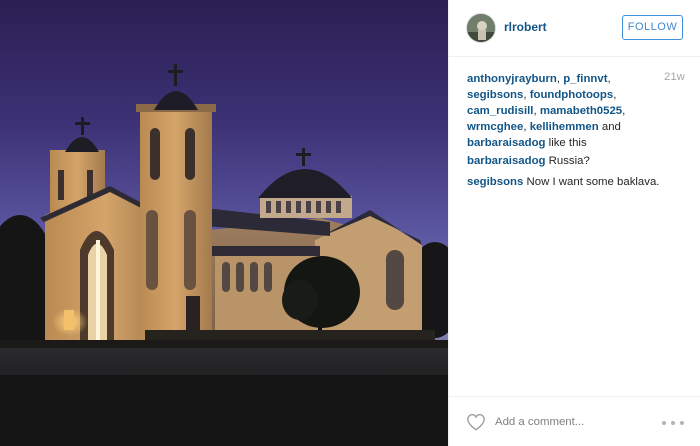 This screenshot has height=446, width=700. What do you see at coordinates (611, 127) in the screenshot?
I see `likes-connector: and` at bounding box center [611, 127].